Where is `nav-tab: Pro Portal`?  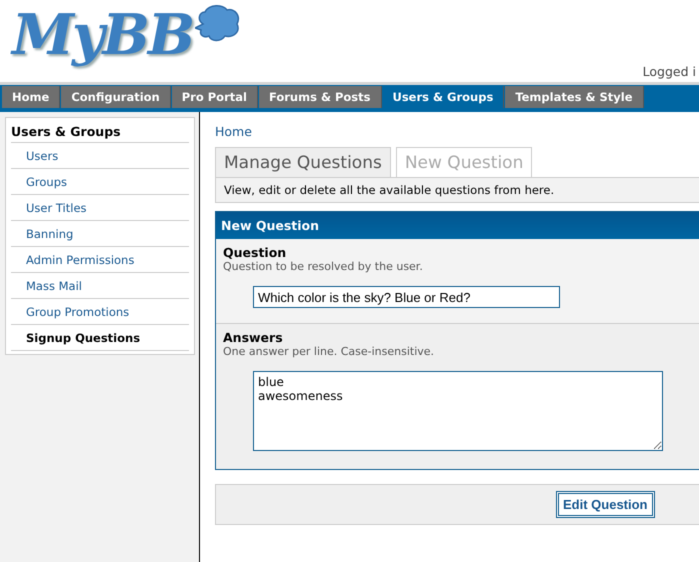
nav-tab: Pro Portal is located at coordinates (215, 97).